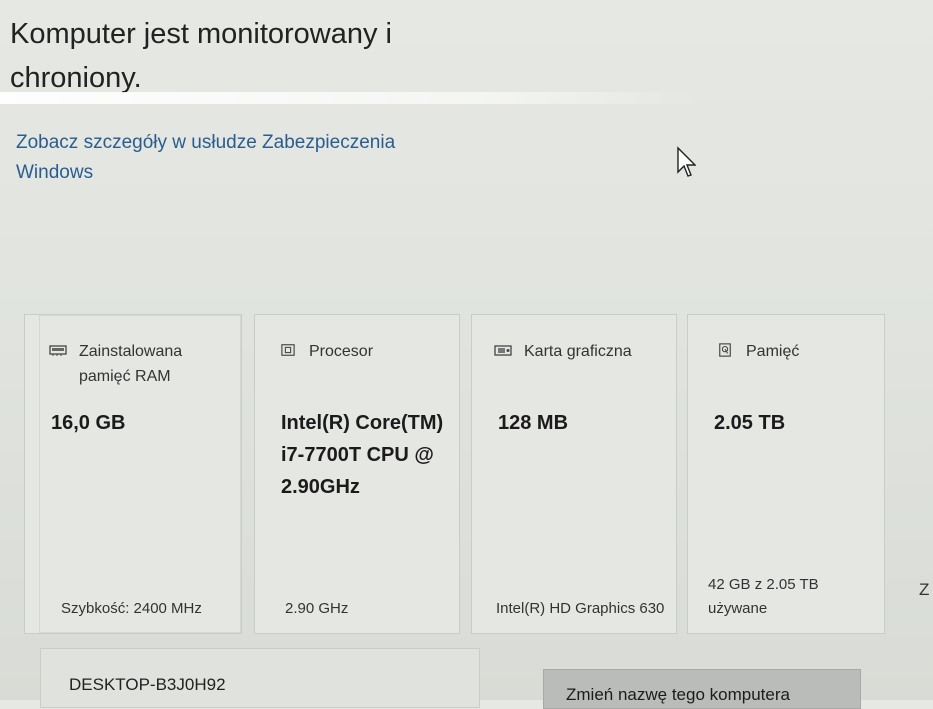 The image size is (933, 709). What do you see at coordinates (350, 98) in the screenshot?
I see `title-divider` at bounding box center [350, 98].